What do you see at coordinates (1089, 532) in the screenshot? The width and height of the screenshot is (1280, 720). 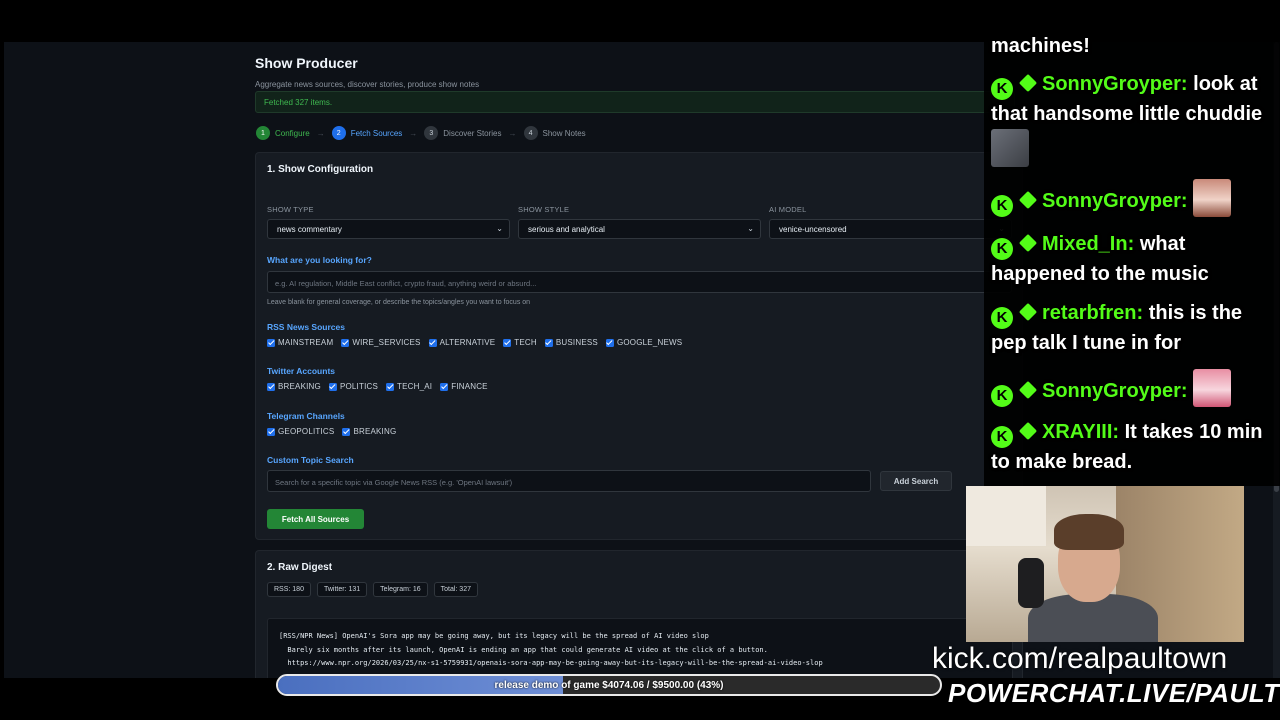 I see `streamer-hair` at bounding box center [1089, 532].